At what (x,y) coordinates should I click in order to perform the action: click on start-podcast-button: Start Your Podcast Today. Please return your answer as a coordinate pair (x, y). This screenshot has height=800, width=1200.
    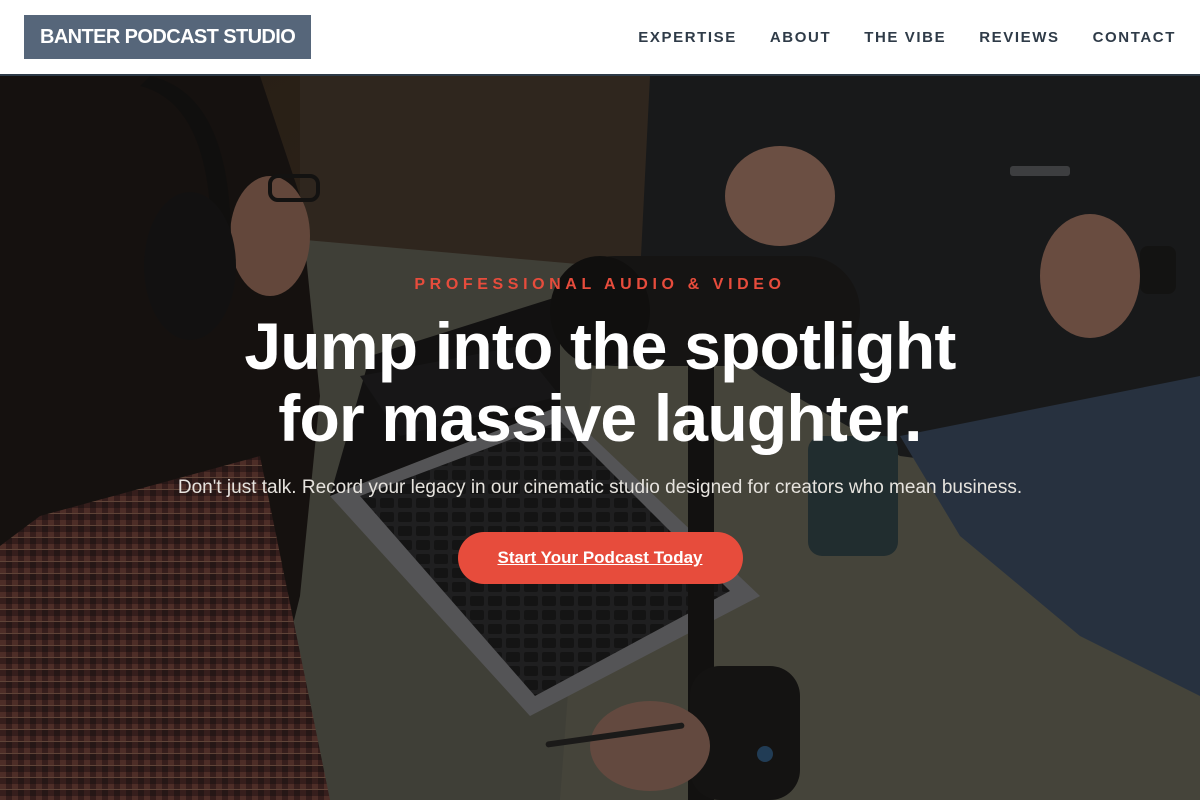
    Looking at the image, I should click on (600, 558).